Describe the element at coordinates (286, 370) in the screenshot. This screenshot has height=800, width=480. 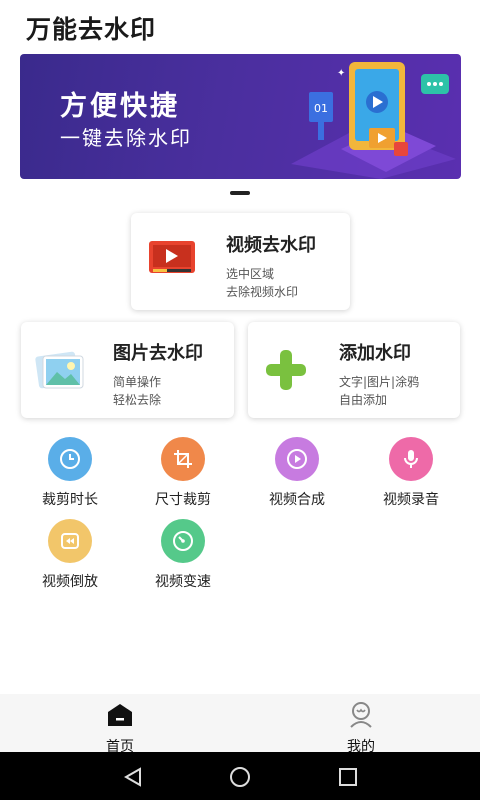
I see `plus-icon` at that location.